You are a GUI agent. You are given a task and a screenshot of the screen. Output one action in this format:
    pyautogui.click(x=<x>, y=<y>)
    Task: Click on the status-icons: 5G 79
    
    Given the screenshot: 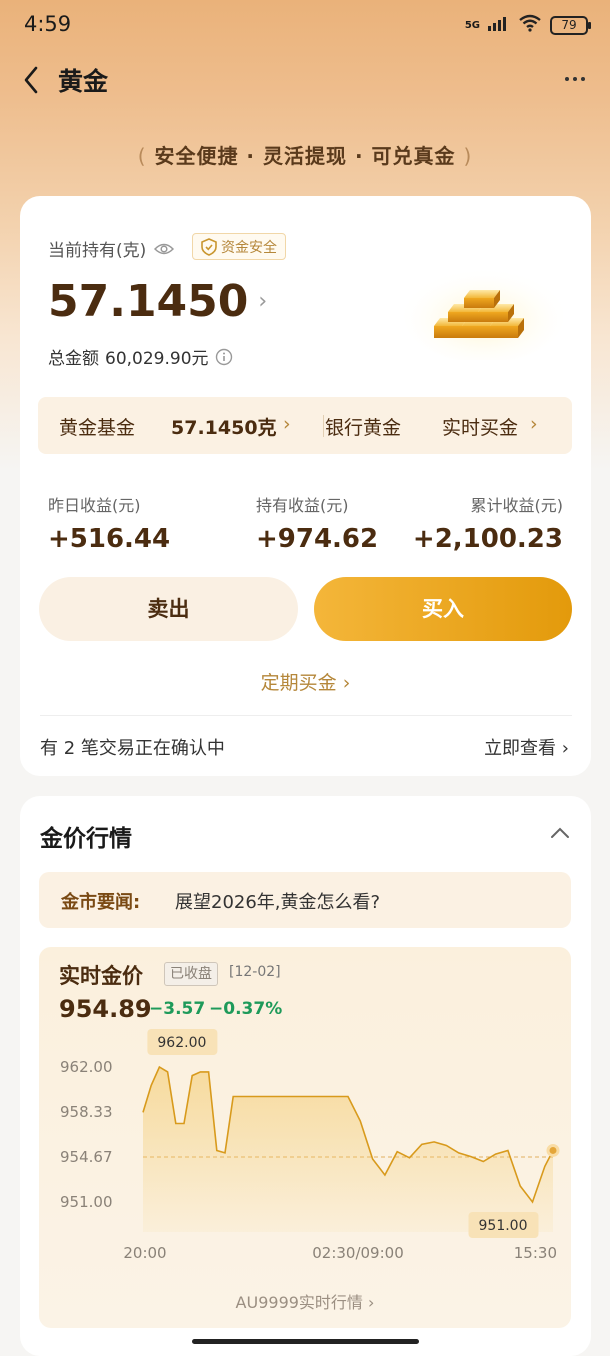 What is the action you would take?
    pyautogui.click(x=527, y=25)
    